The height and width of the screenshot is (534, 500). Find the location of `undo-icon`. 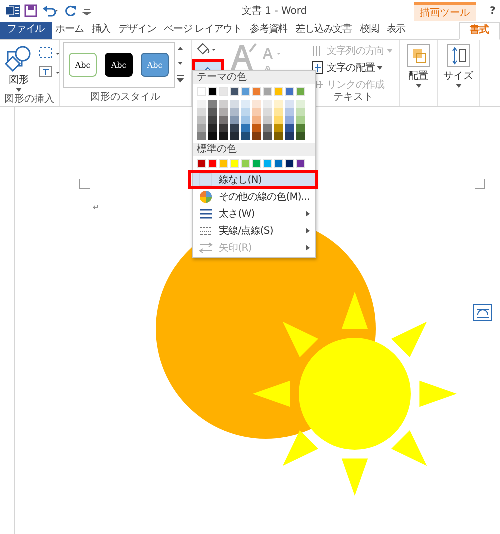

undo-icon is located at coordinates (51, 11).